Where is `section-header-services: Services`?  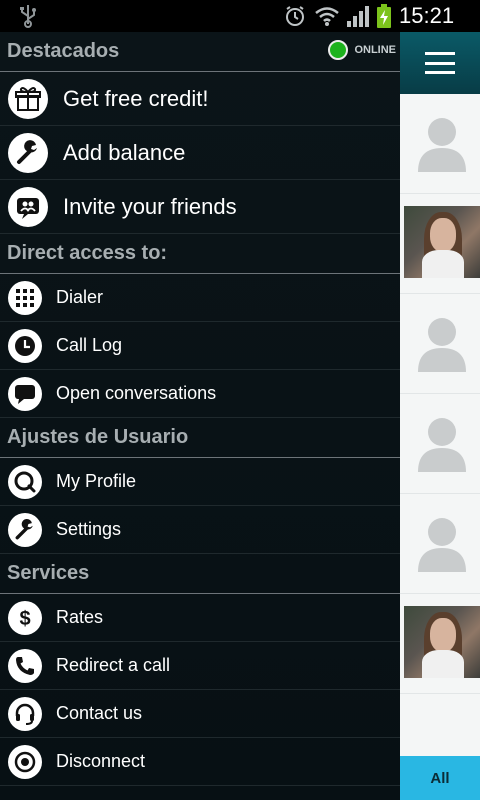 section-header-services: Services is located at coordinates (200, 574).